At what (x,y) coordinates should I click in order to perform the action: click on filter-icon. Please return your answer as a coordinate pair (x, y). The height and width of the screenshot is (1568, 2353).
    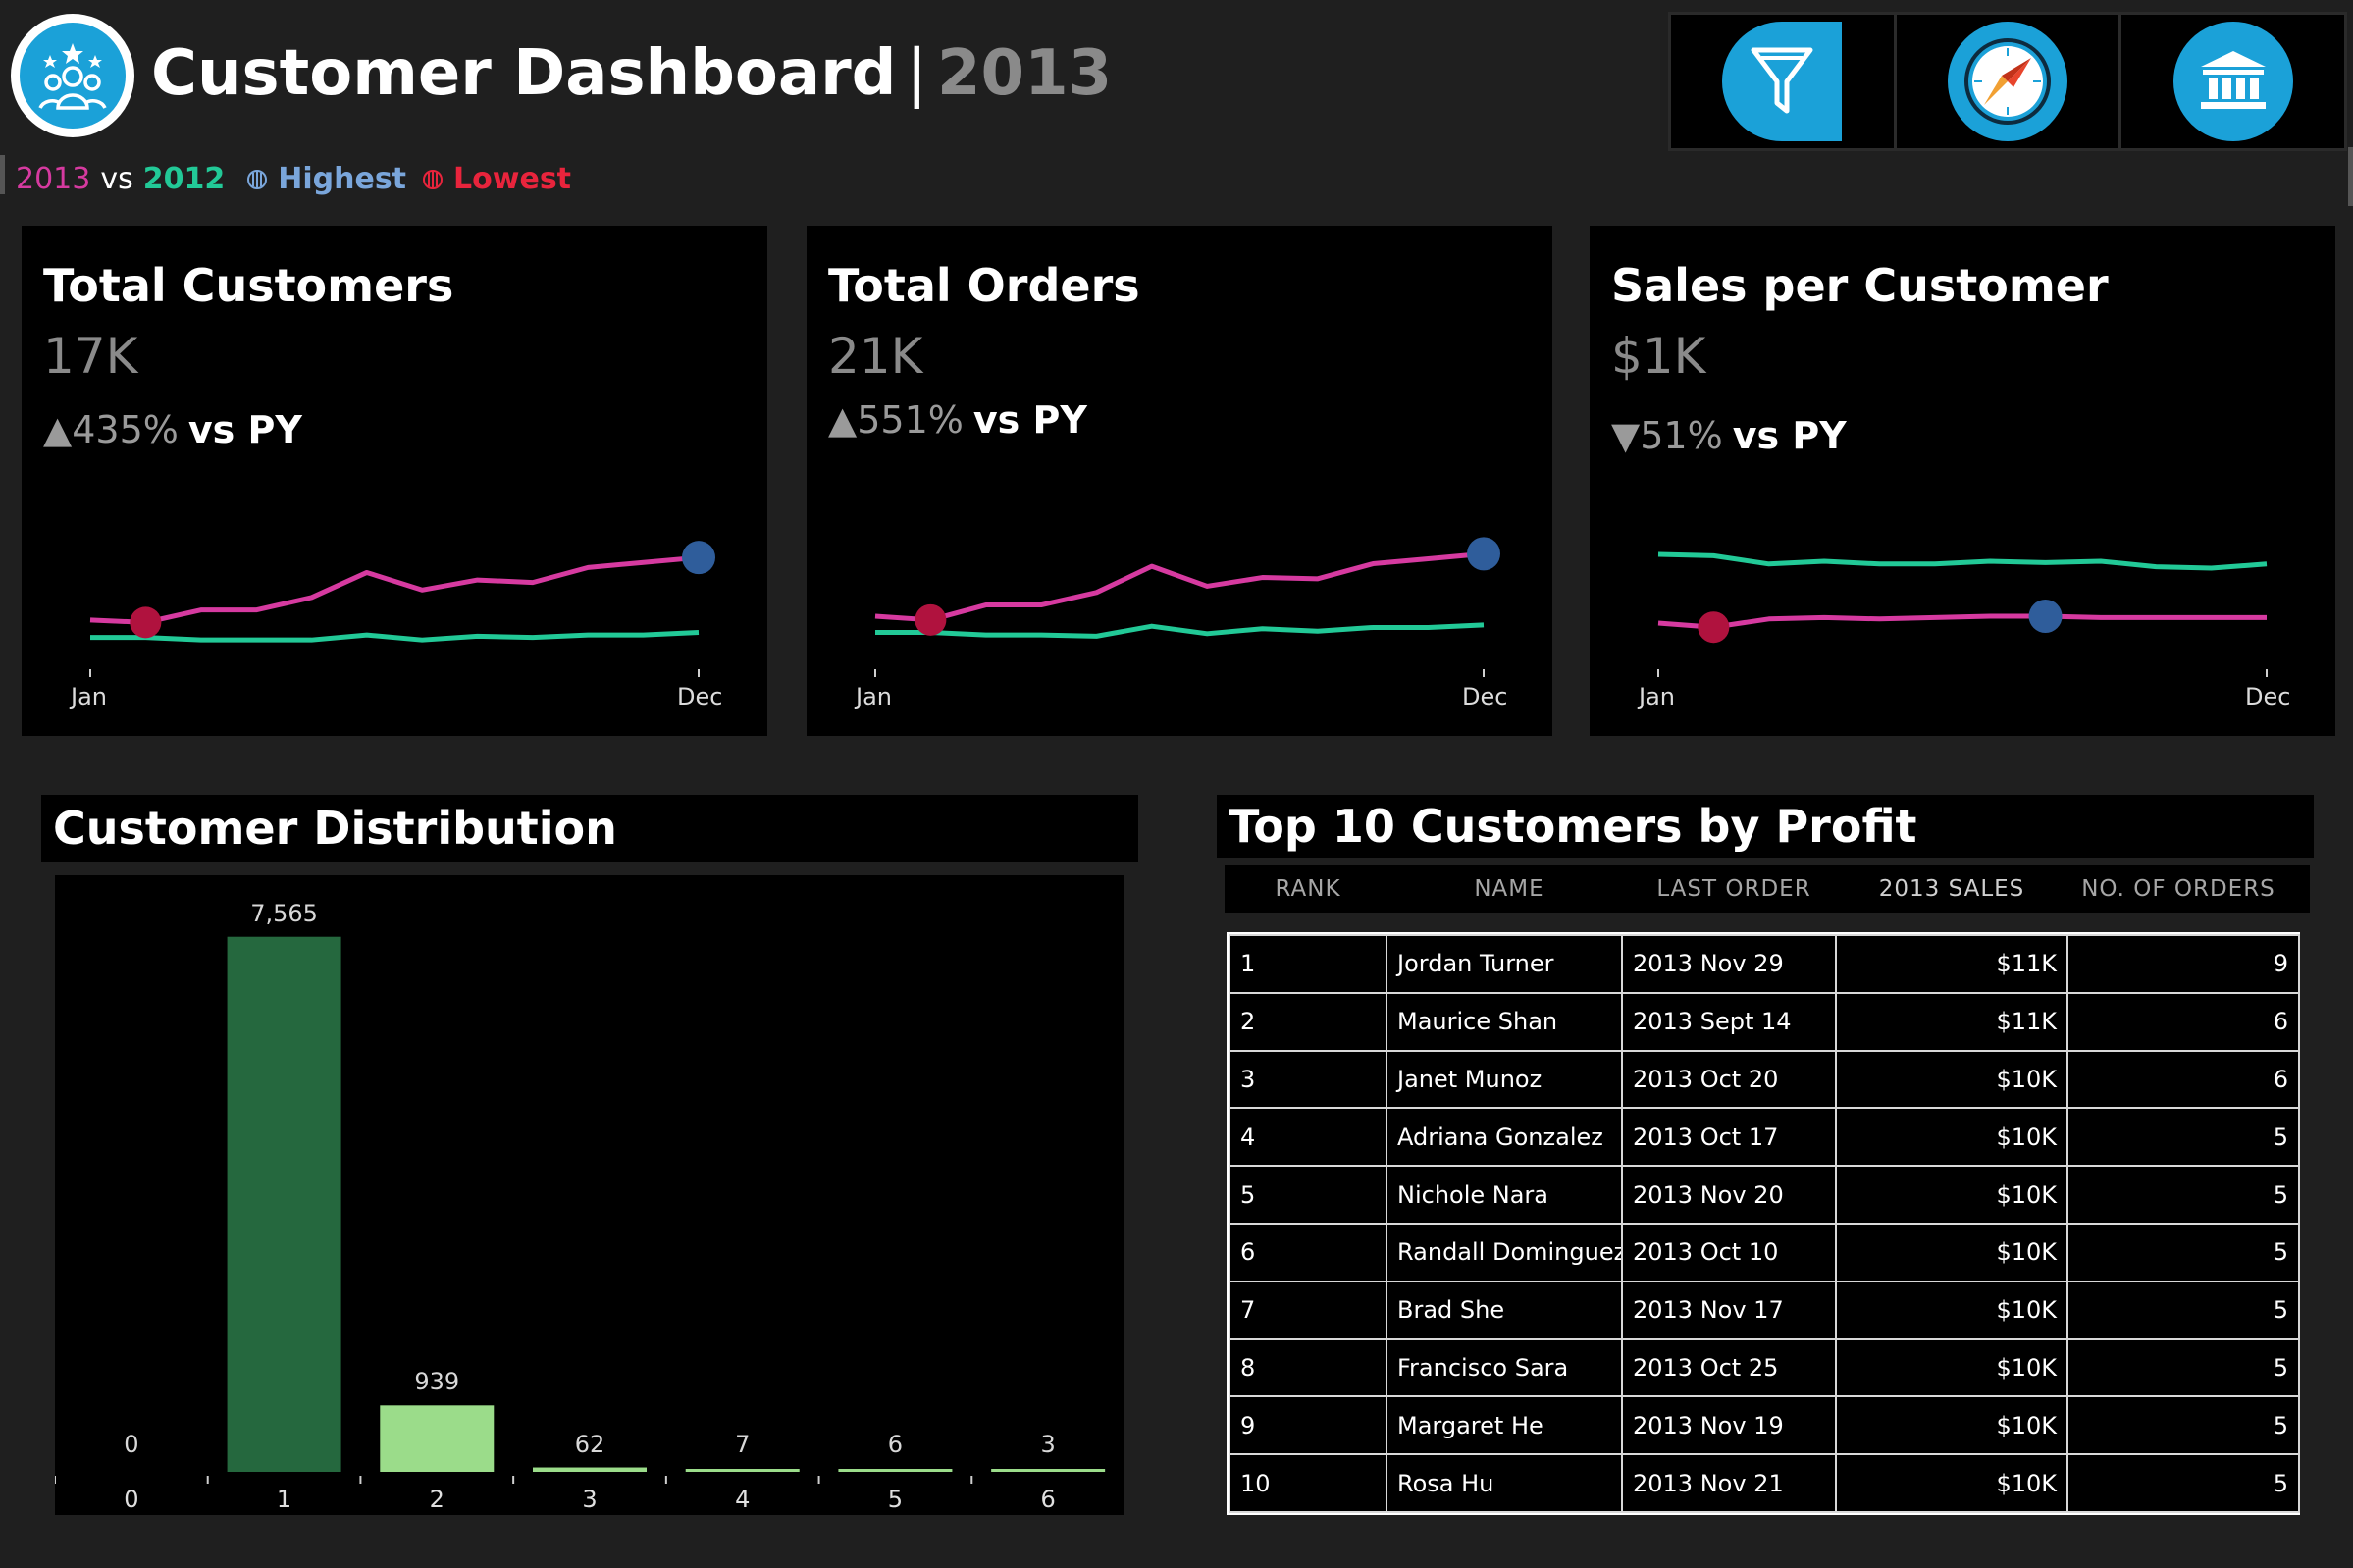
    Looking at the image, I should click on (1782, 81).